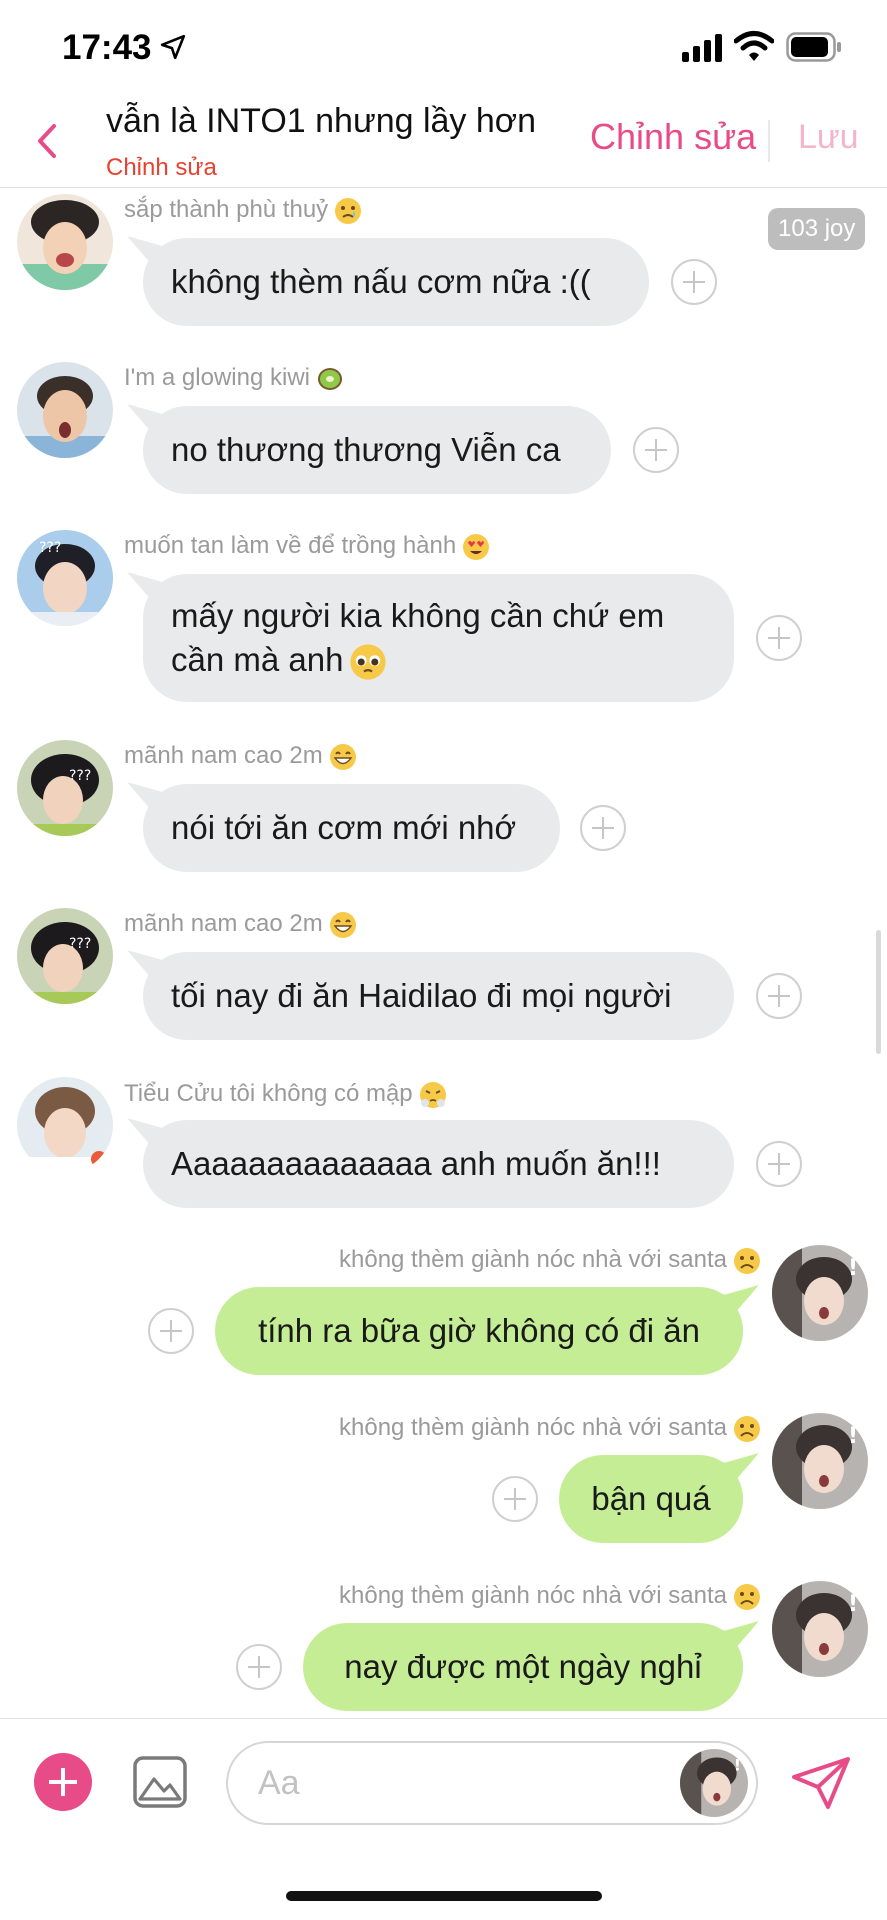 This screenshot has width=887, height=1920. What do you see at coordinates (817, 229) in the screenshot?
I see `joy-badge: 103 joy` at bounding box center [817, 229].